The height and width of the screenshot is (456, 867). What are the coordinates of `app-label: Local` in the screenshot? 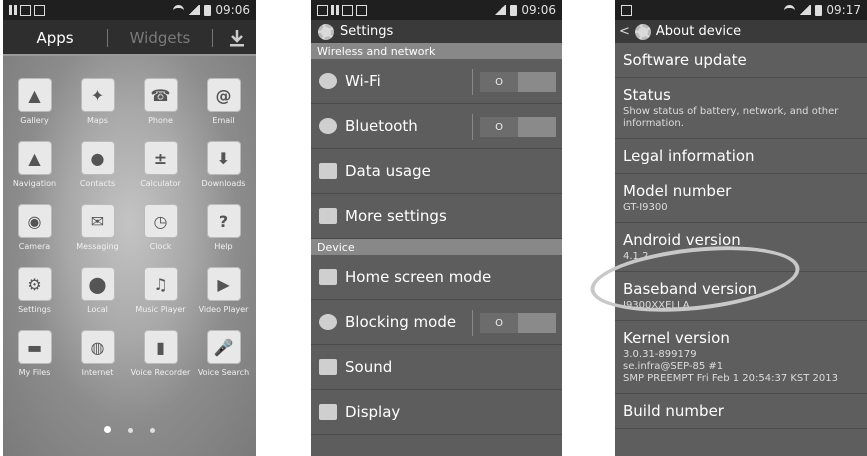 It's located at (97, 309).